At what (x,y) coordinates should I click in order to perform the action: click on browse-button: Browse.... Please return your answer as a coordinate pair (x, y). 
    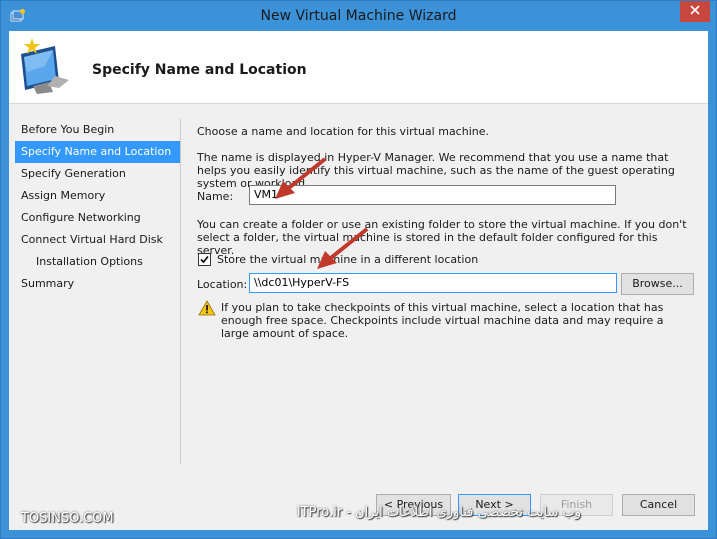
    Looking at the image, I should click on (657, 284).